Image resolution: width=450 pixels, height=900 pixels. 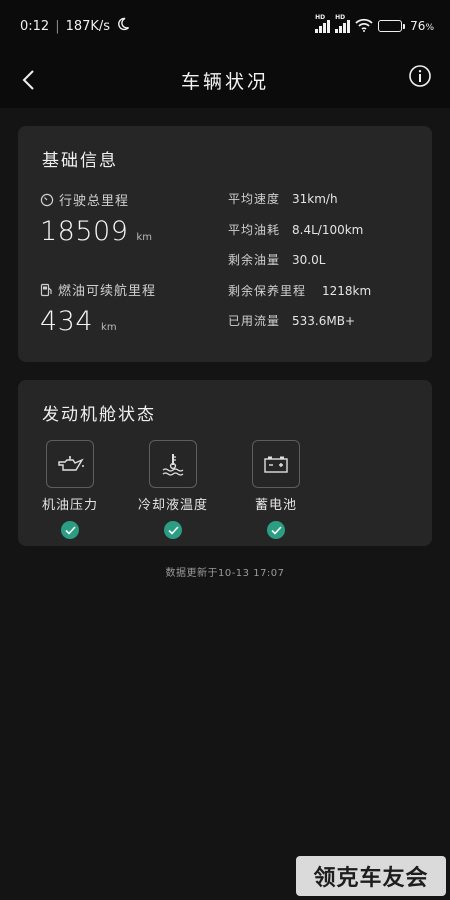 What do you see at coordinates (70, 464) in the screenshot?
I see `oil-can-icon` at bounding box center [70, 464].